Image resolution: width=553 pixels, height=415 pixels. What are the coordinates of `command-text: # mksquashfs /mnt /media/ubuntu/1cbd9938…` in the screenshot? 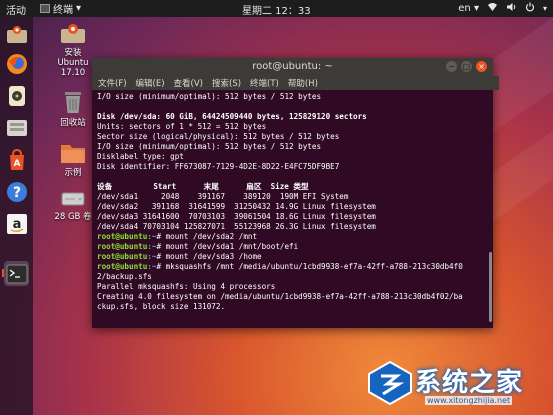 It's located at (309, 266).